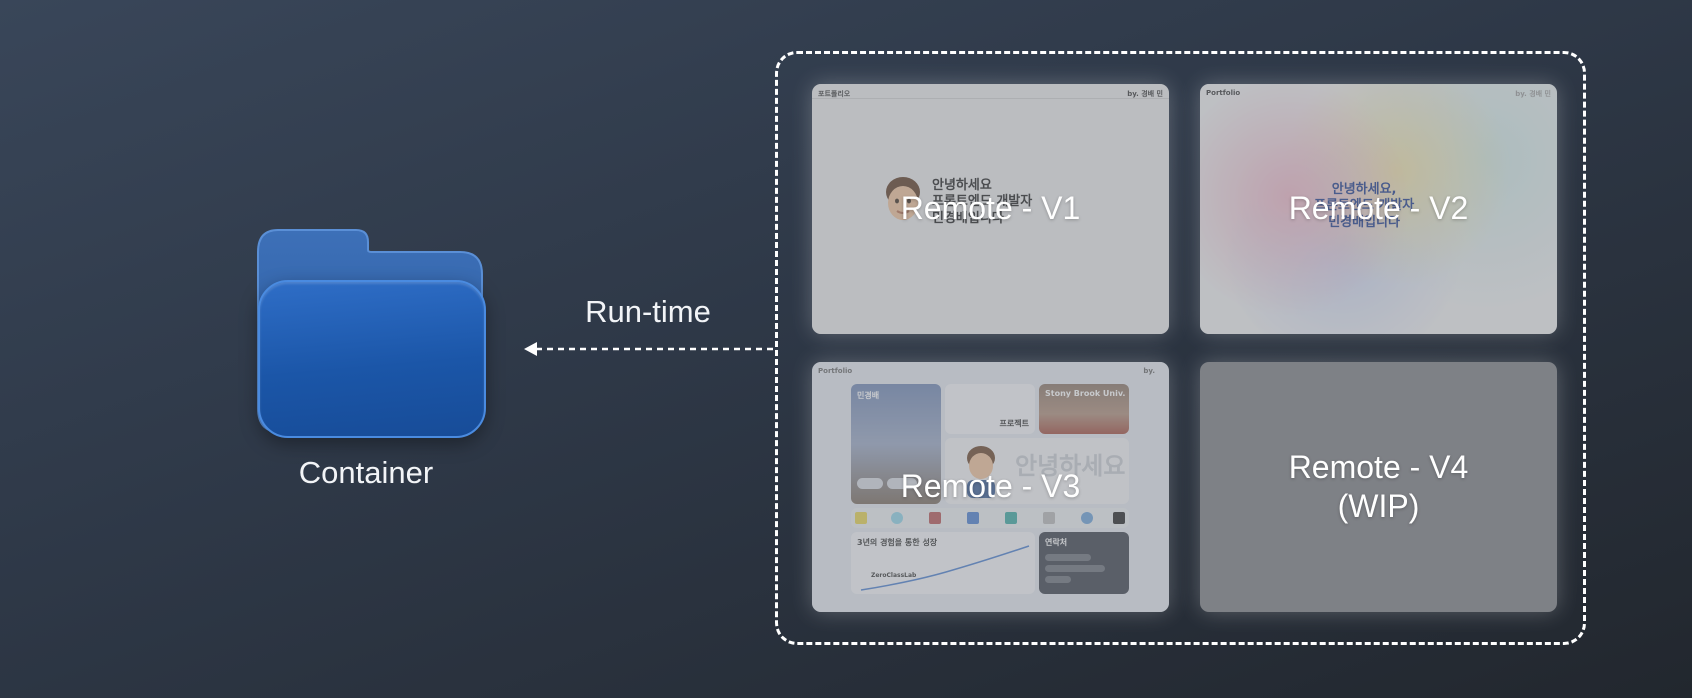 This screenshot has height=698, width=1692. What do you see at coordinates (651, 349) in the screenshot?
I see `runtime-arrow` at bounding box center [651, 349].